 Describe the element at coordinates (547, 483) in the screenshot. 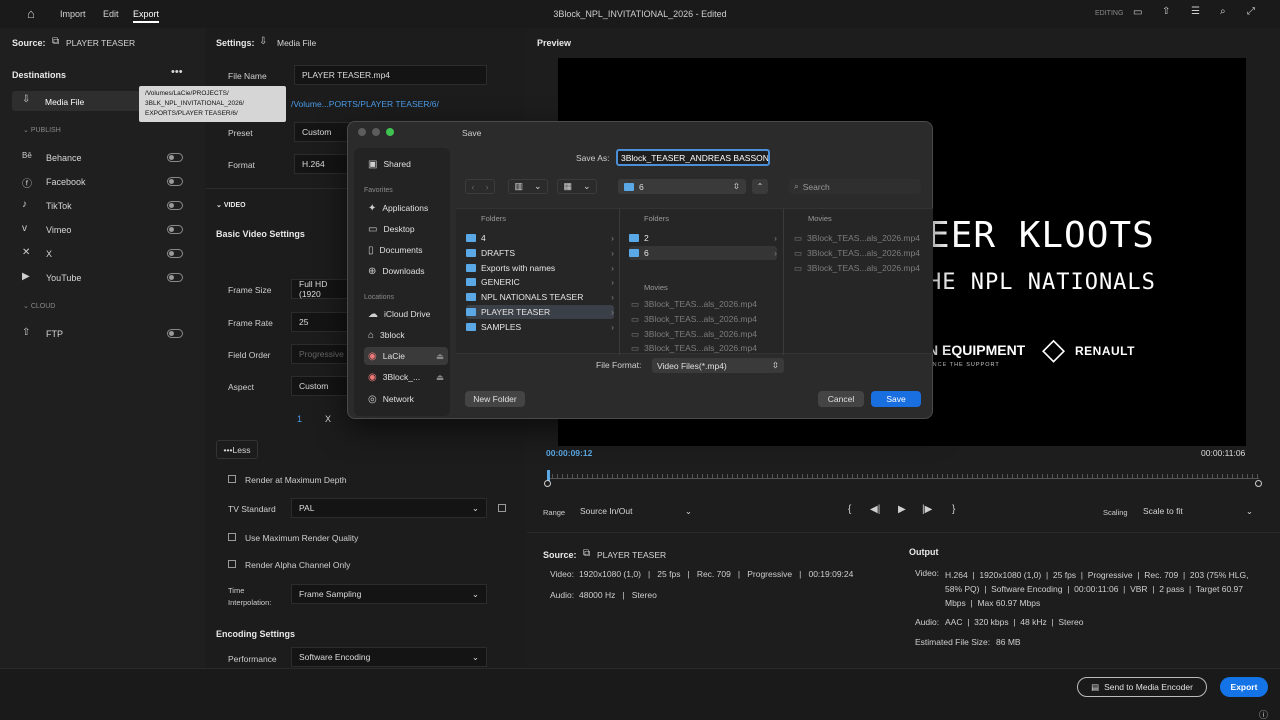

I see `in-point-handle` at that location.